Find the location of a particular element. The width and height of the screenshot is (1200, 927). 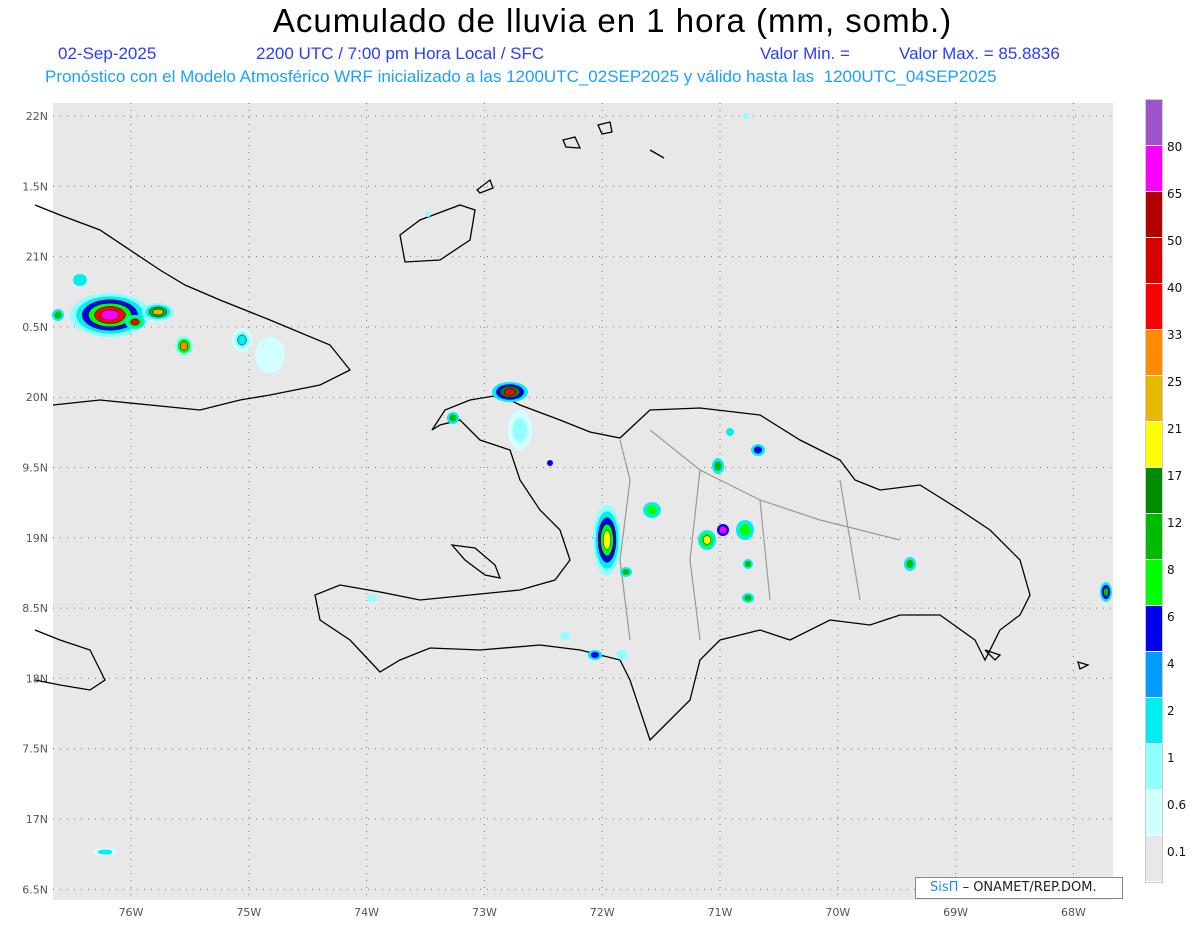

credit-box: SisΠ – ONAMET/REP.DOM. is located at coordinates (1019, 888).